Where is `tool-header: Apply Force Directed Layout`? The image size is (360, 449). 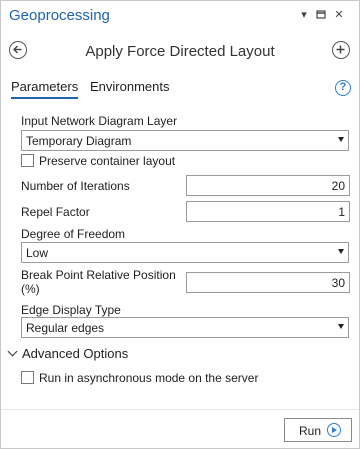
tool-header: Apply Force Directed Layout is located at coordinates (180, 52).